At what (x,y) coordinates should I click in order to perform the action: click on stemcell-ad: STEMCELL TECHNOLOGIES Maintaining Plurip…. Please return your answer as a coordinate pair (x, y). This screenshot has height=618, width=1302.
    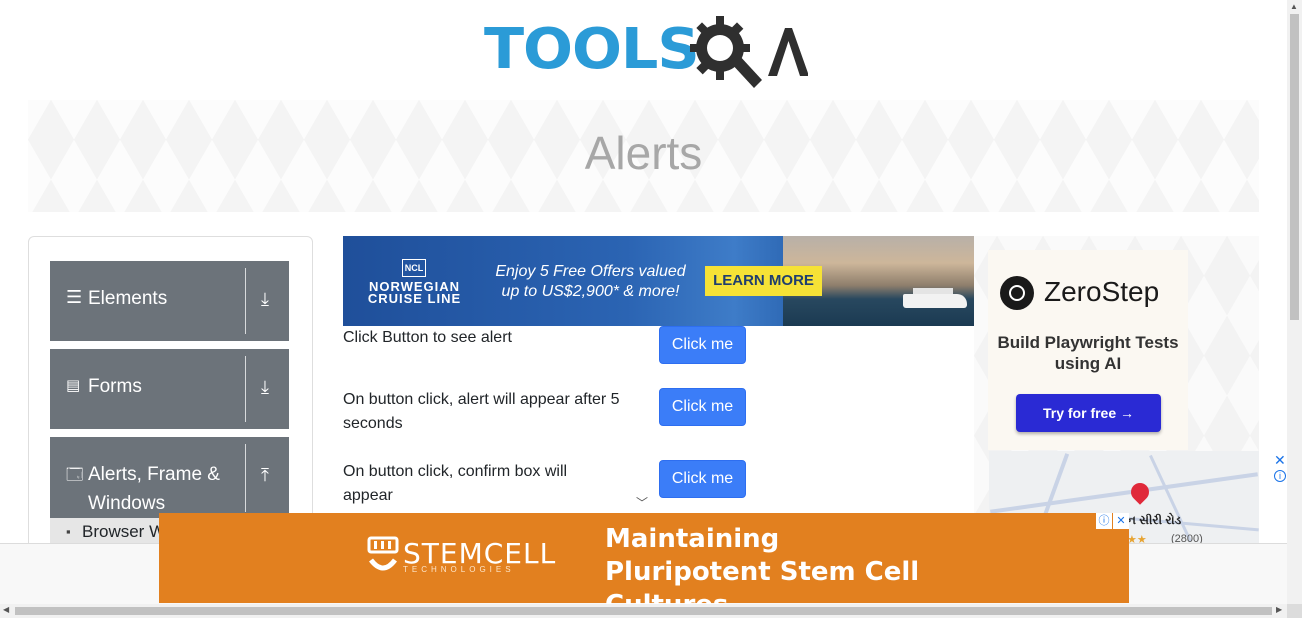
    Looking at the image, I should click on (644, 558).